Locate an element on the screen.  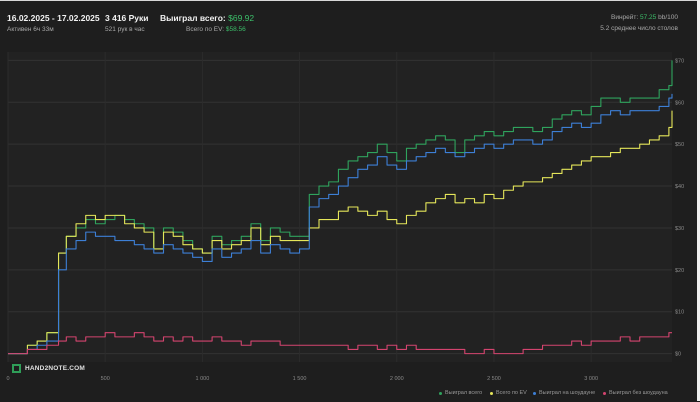
legend-item-ev: Всего по EV is located at coordinates (508, 393).